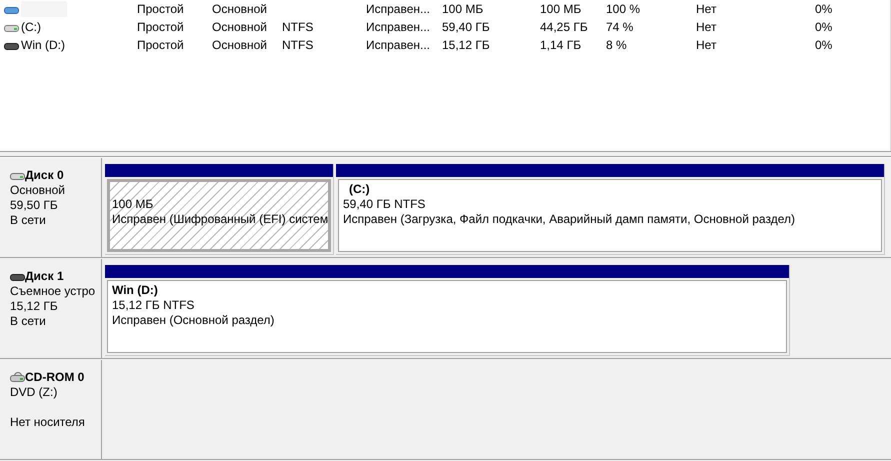  Describe the element at coordinates (569, 219) in the screenshot. I see `partition-status: Исправен (Загрузка, Файл подкачки, Аварийный дамп памяти, Основной раздел)` at that location.